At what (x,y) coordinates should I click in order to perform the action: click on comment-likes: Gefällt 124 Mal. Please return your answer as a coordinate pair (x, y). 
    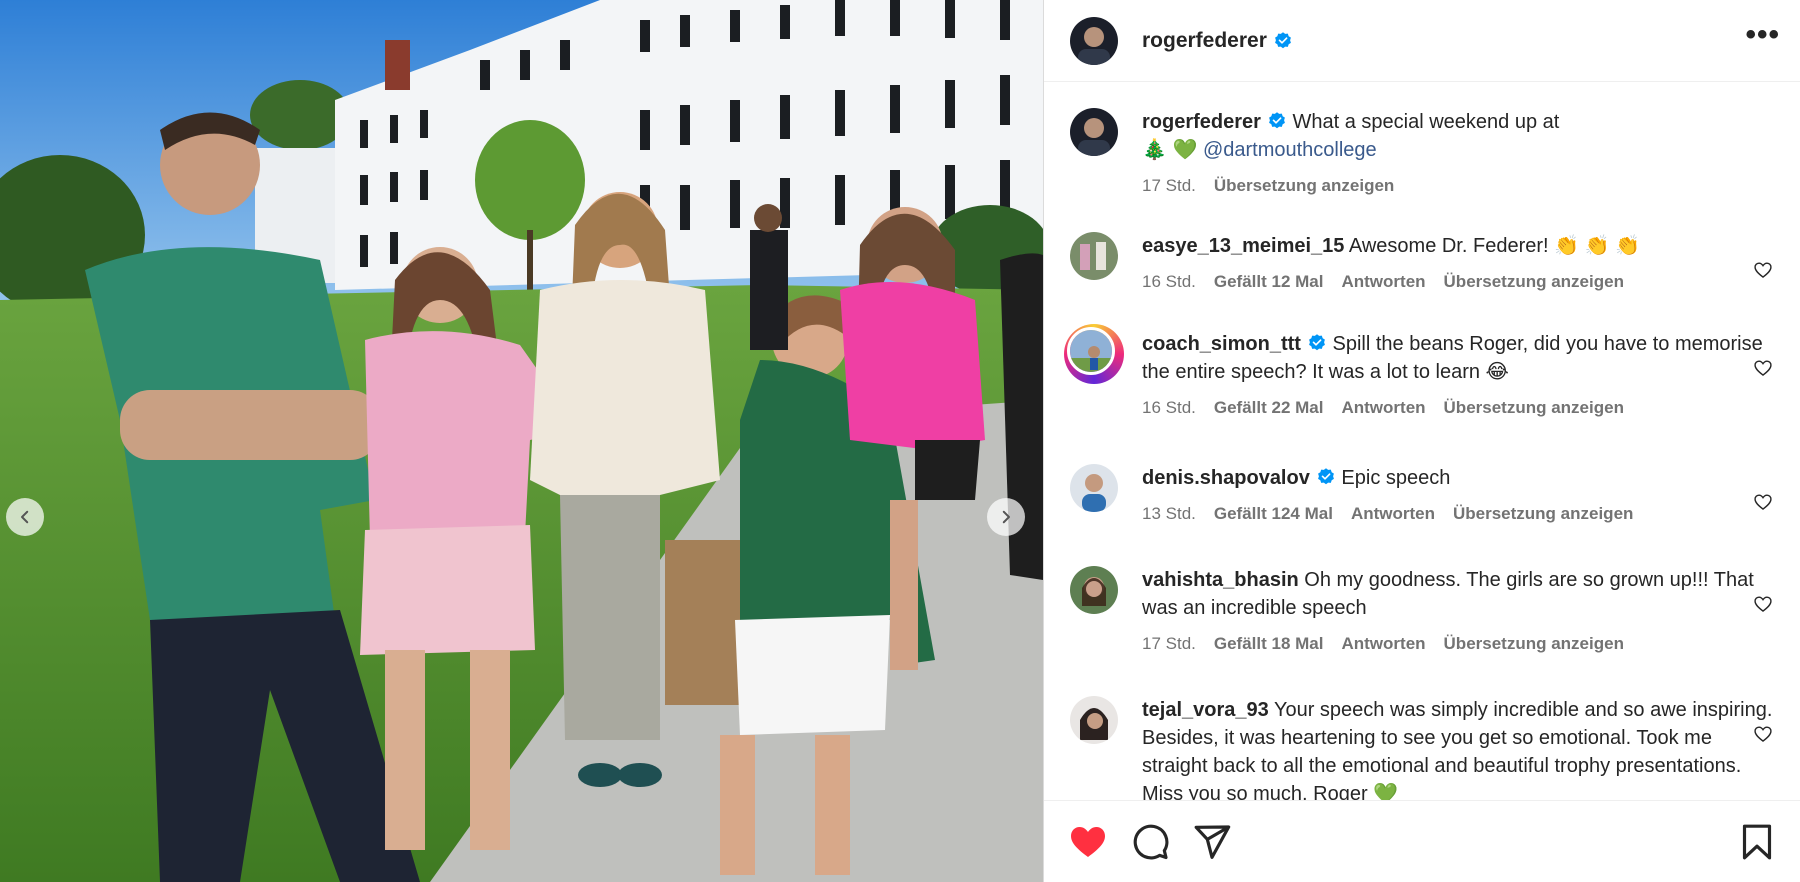
    Looking at the image, I should click on (1273, 514).